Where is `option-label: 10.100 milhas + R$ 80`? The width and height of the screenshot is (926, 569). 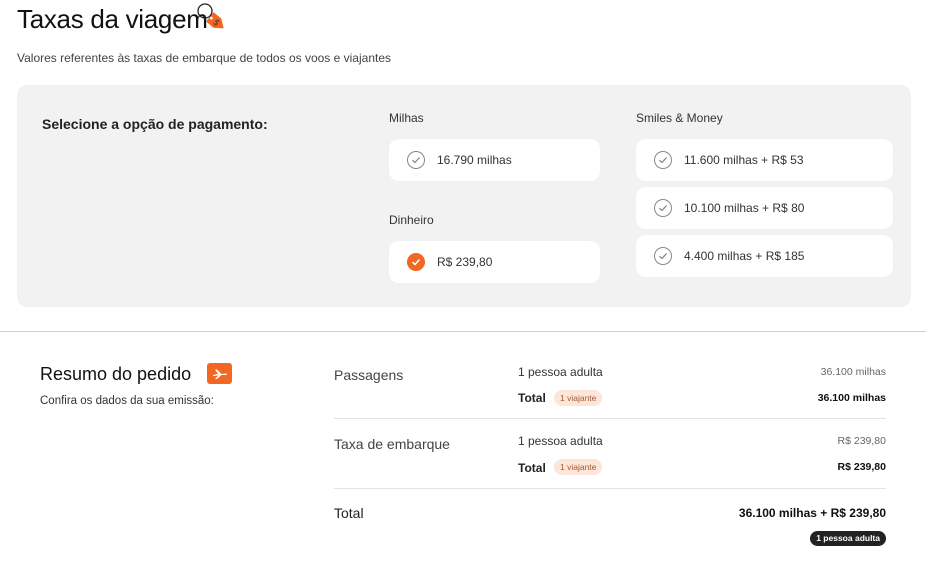 option-label: 10.100 milhas + R$ 80 is located at coordinates (744, 208).